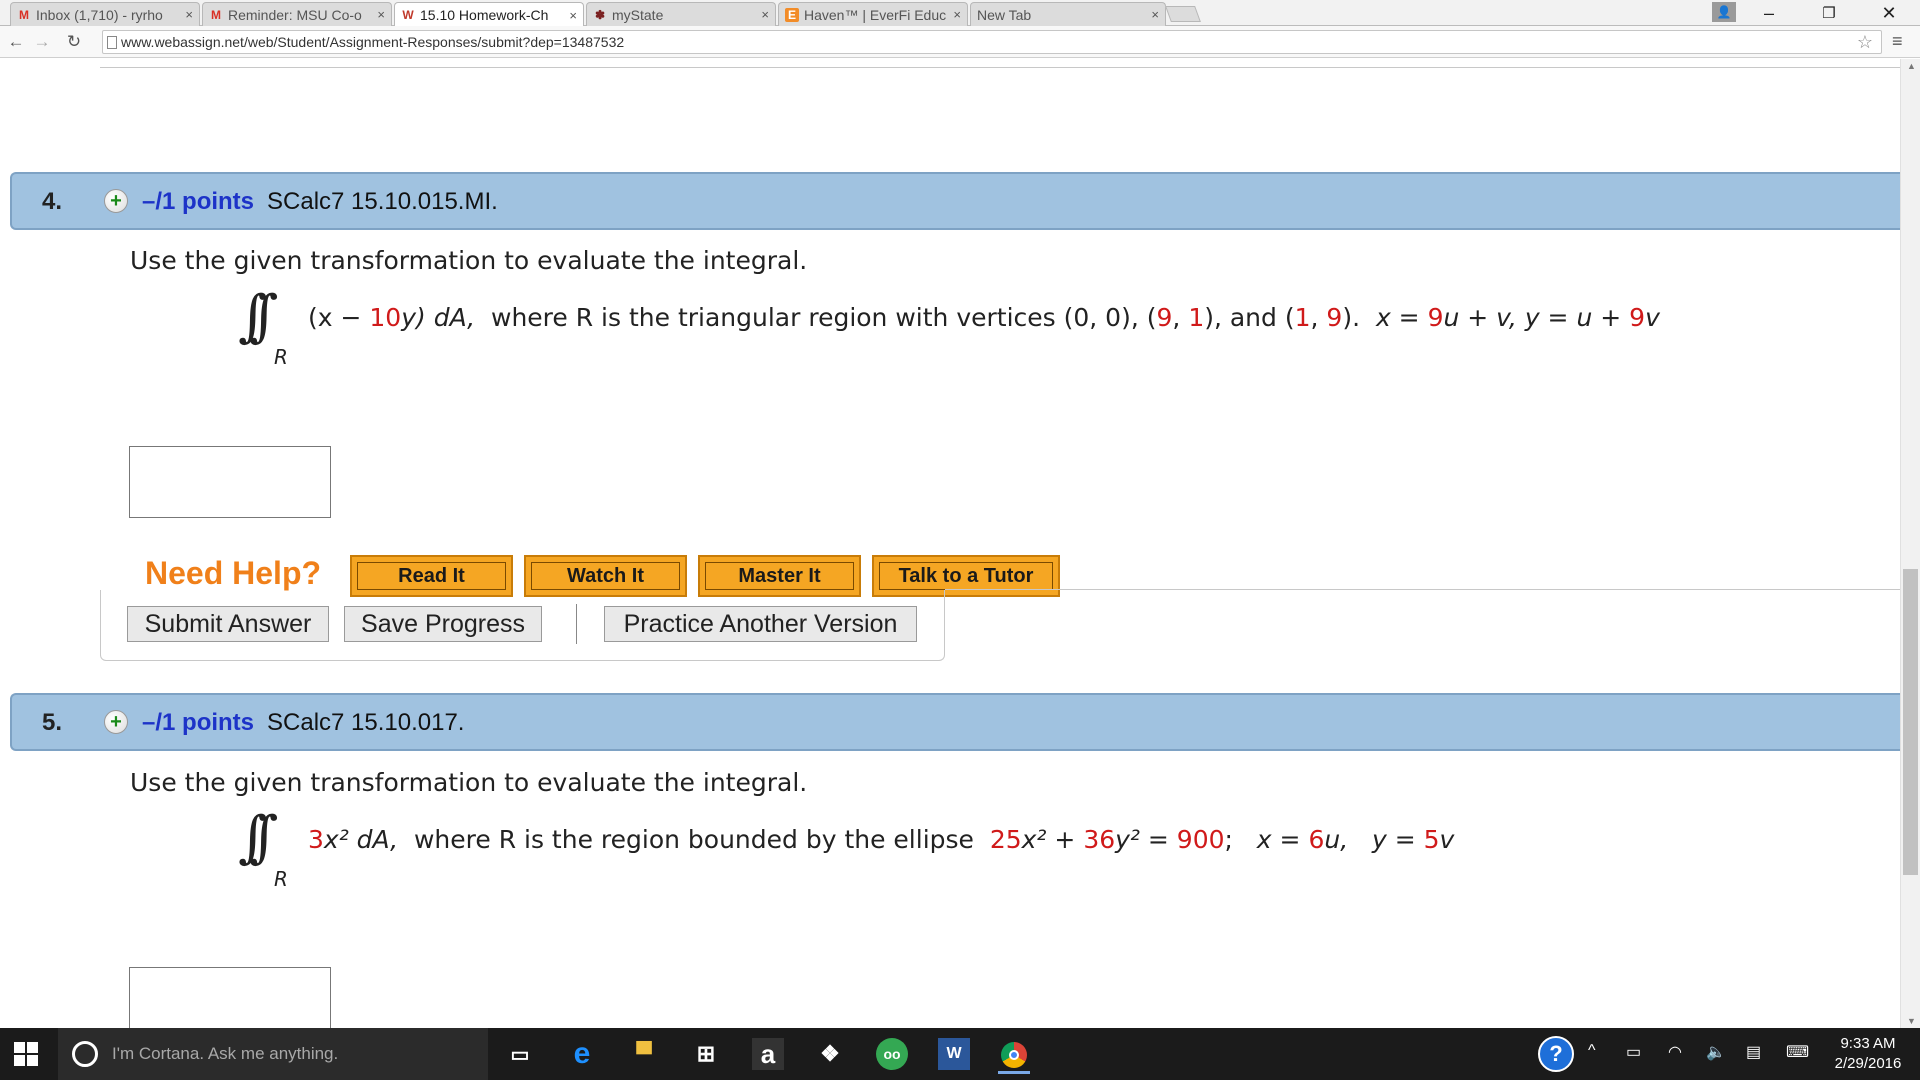 This screenshot has height=1080, width=1920. What do you see at coordinates (1675, 1052) in the screenshot?
I see `wifi-icon: ◠` at bounding box center [1675, 1052].